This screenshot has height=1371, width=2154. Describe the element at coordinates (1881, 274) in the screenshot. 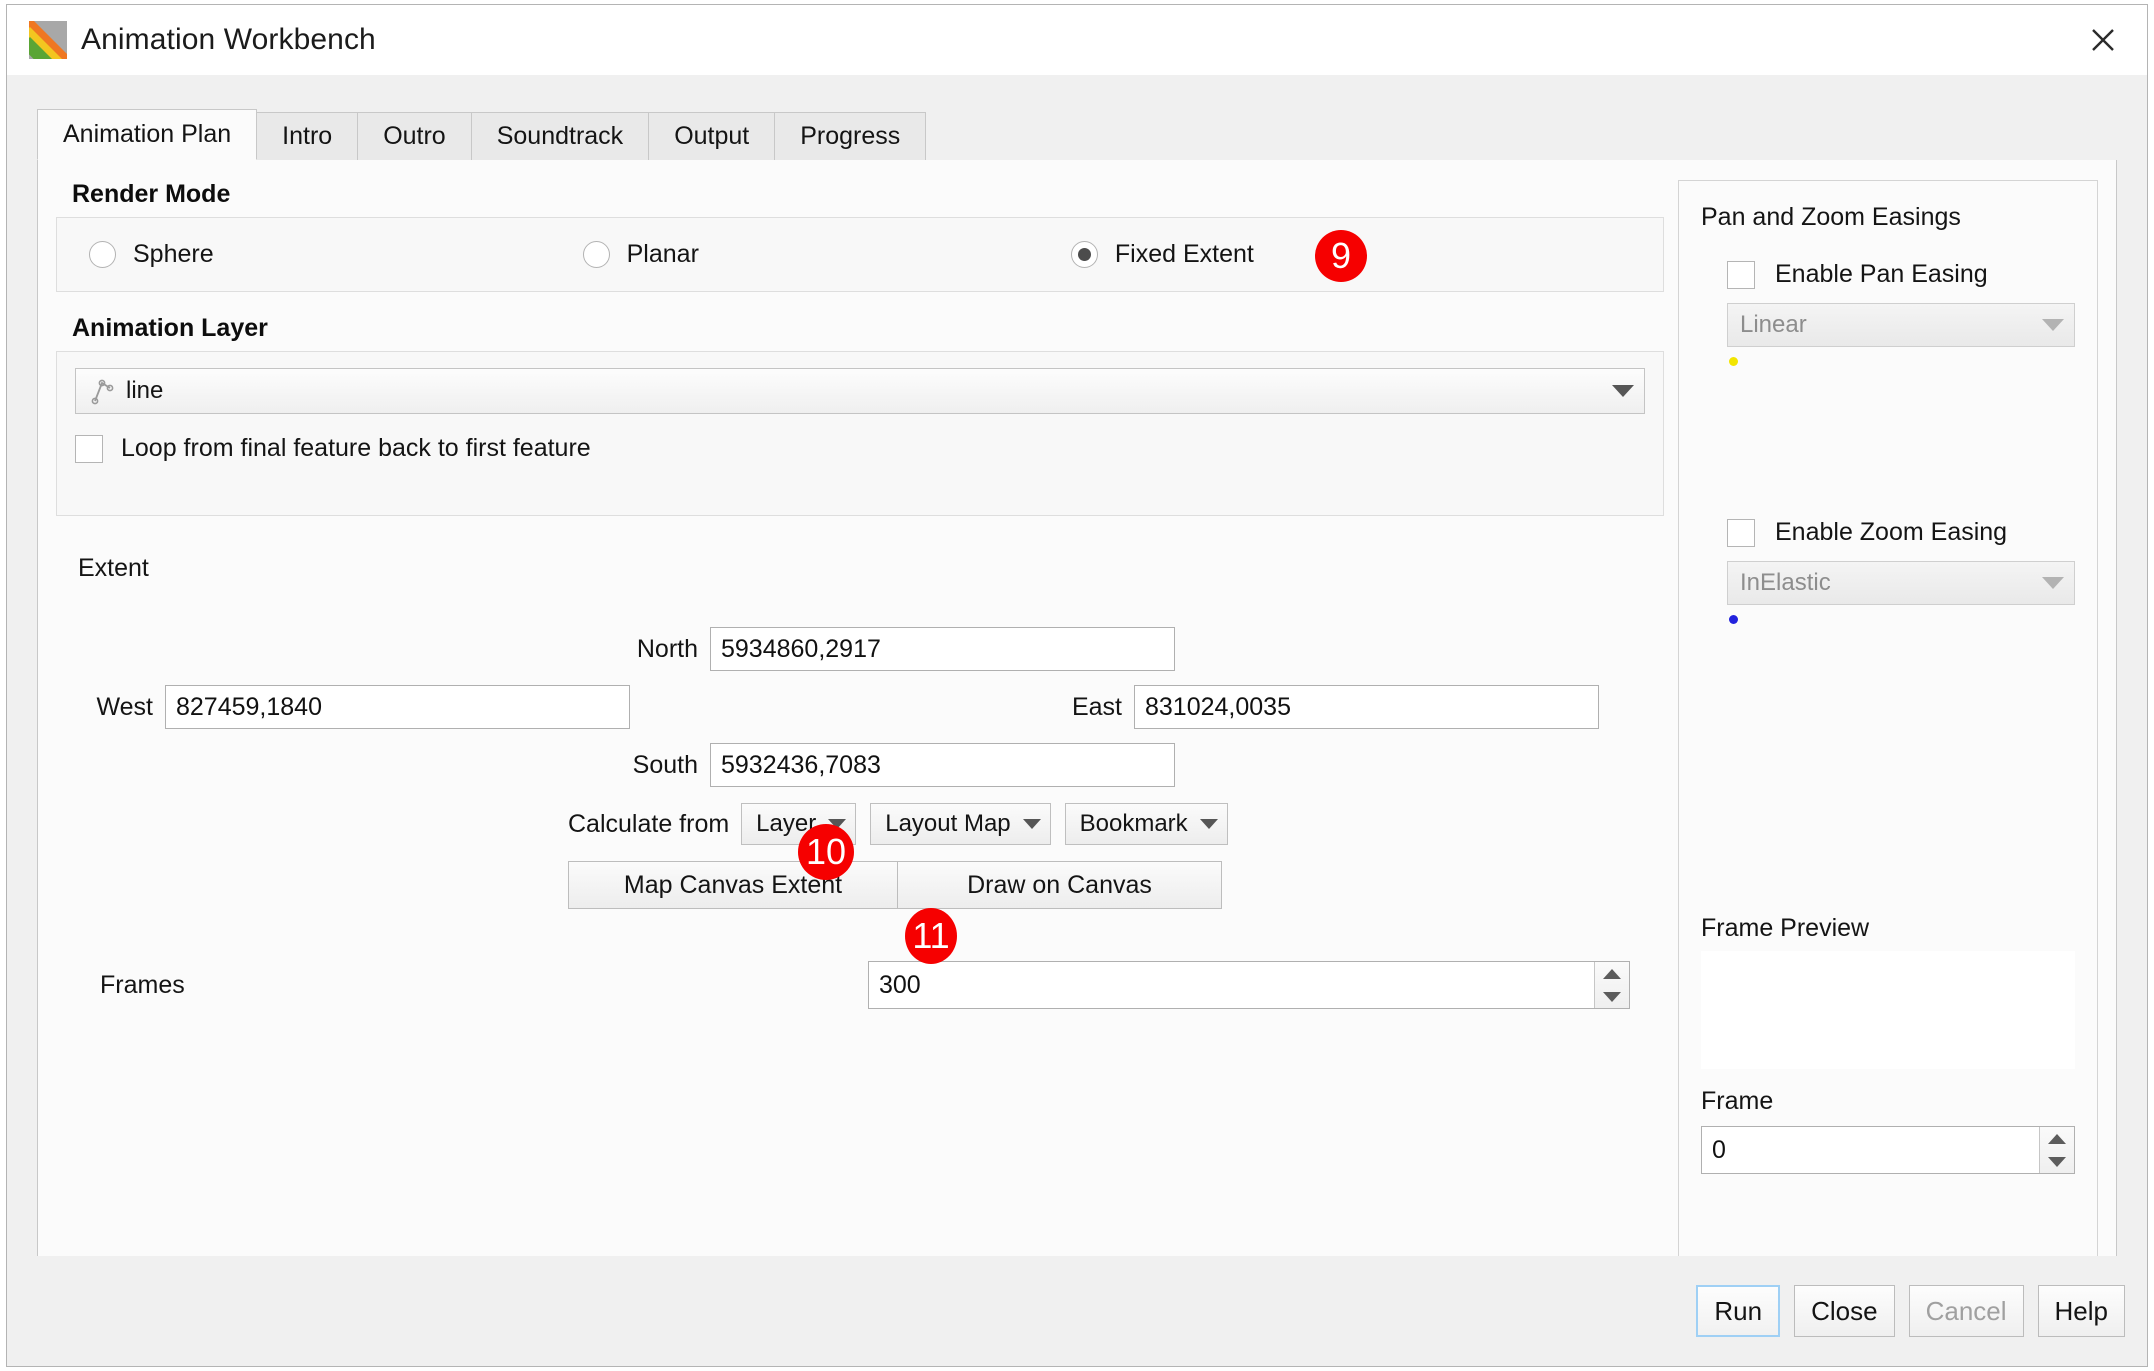

I see `enable-pan-easing-label: Enable Pan Easing` at that location.